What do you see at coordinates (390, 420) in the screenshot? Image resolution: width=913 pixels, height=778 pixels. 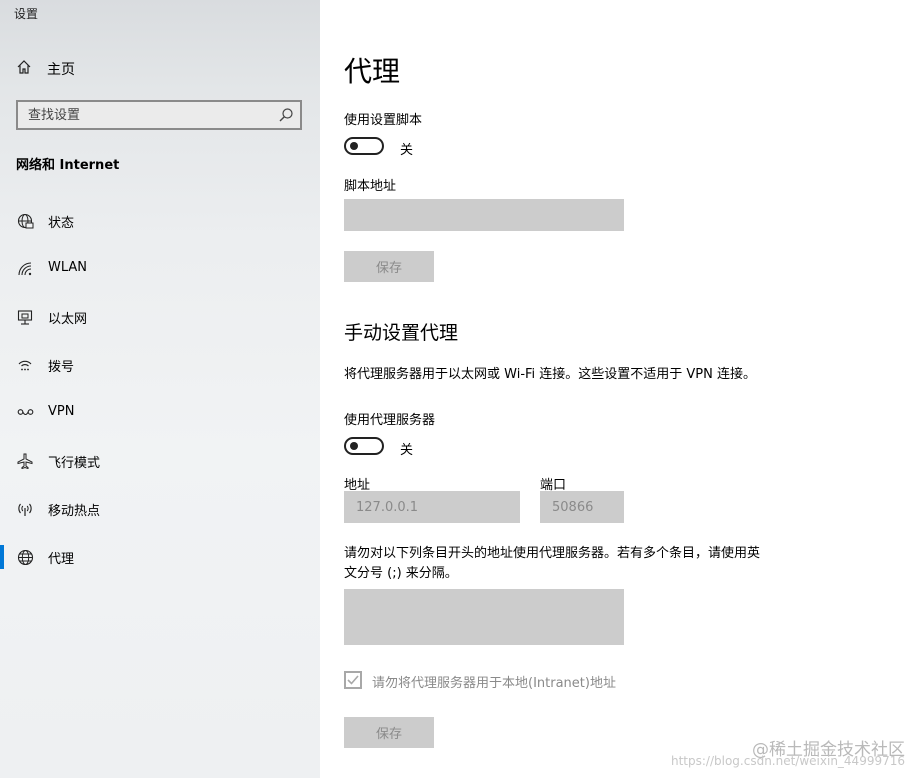 I see `use-proxy-label: 使用代理服务器` at bounding box center [390, 420].